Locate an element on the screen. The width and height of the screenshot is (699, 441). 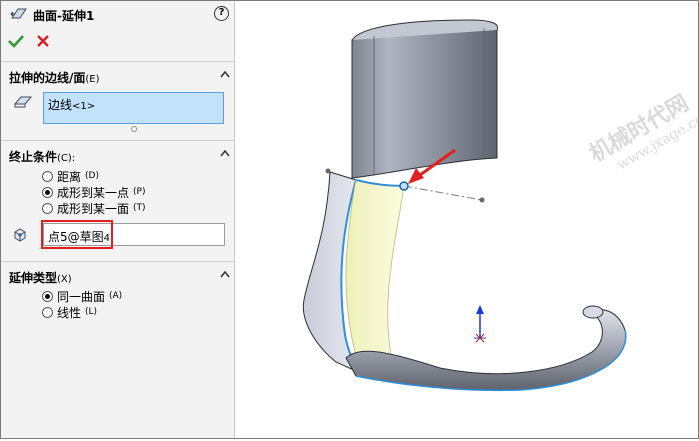
extension-type-group: 延伸类型(X) 同一曲面 (A) 线性 (L) is located at coordinates (118, 296).